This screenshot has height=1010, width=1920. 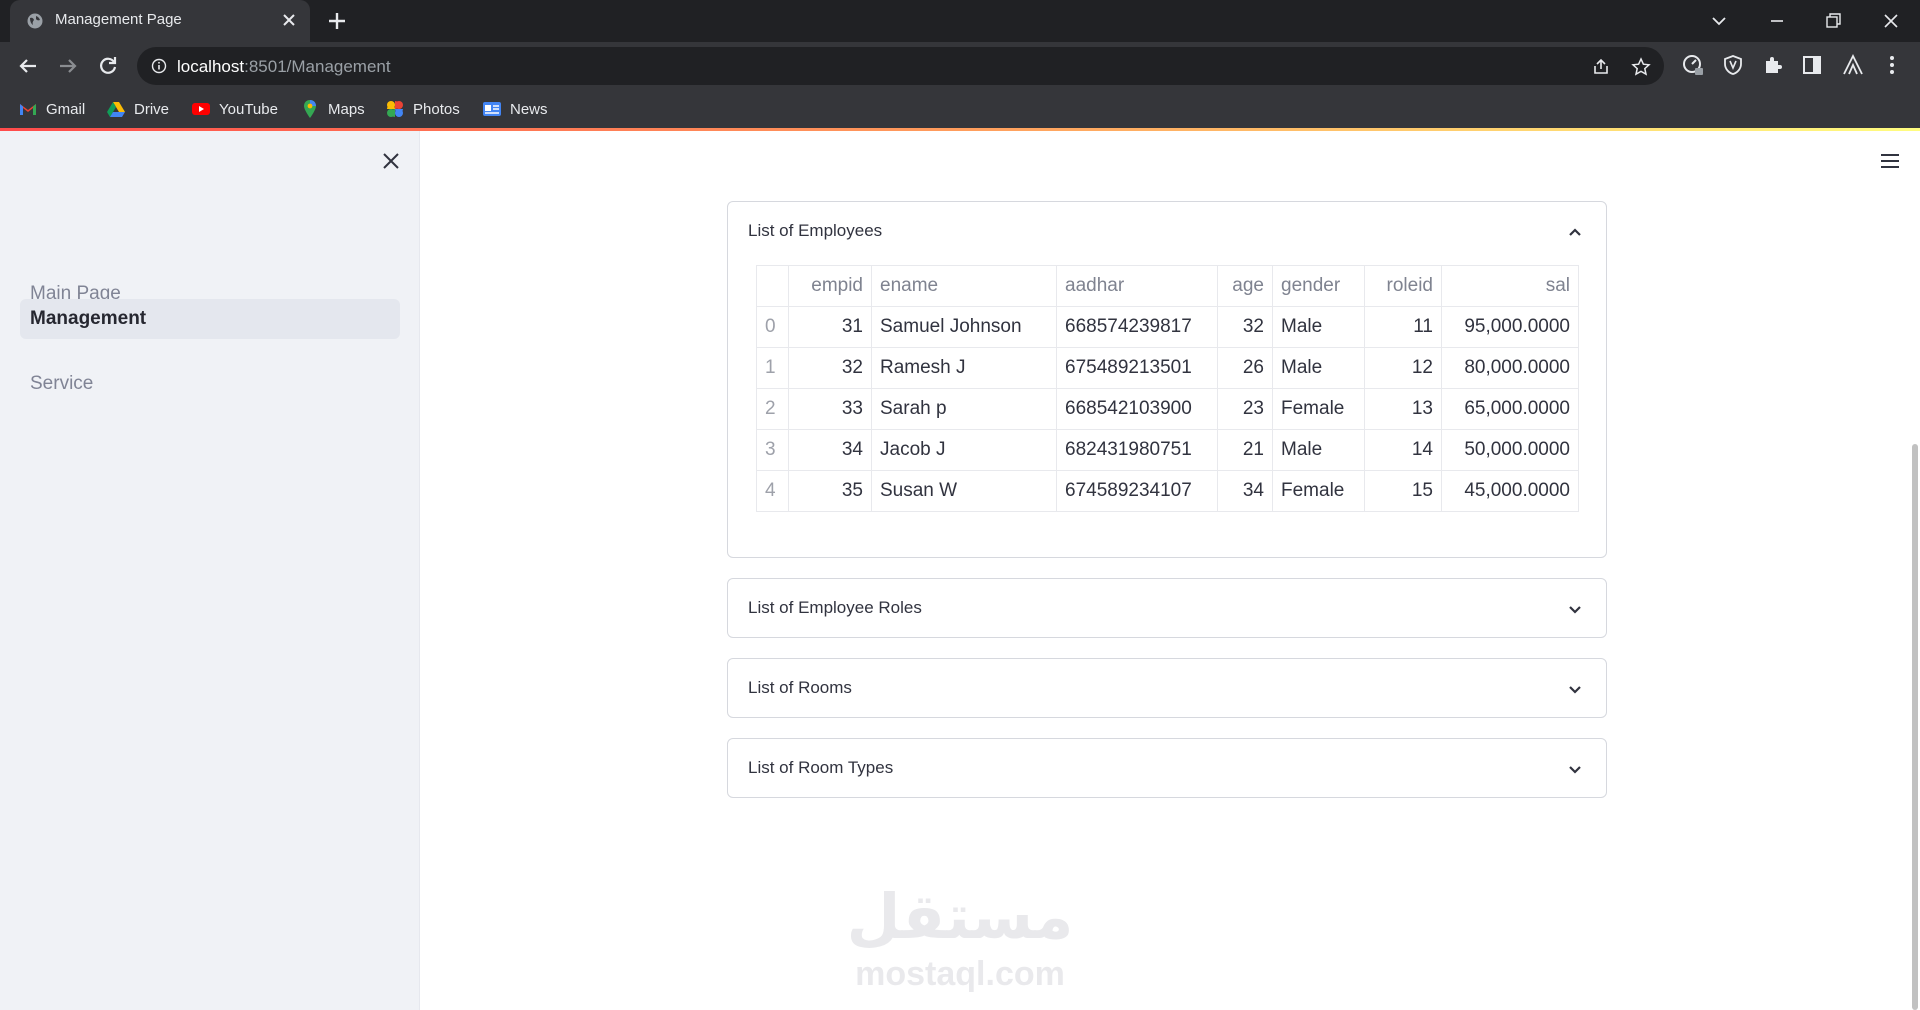 I want to click on restore-icon, so click(x=1833, y=21).